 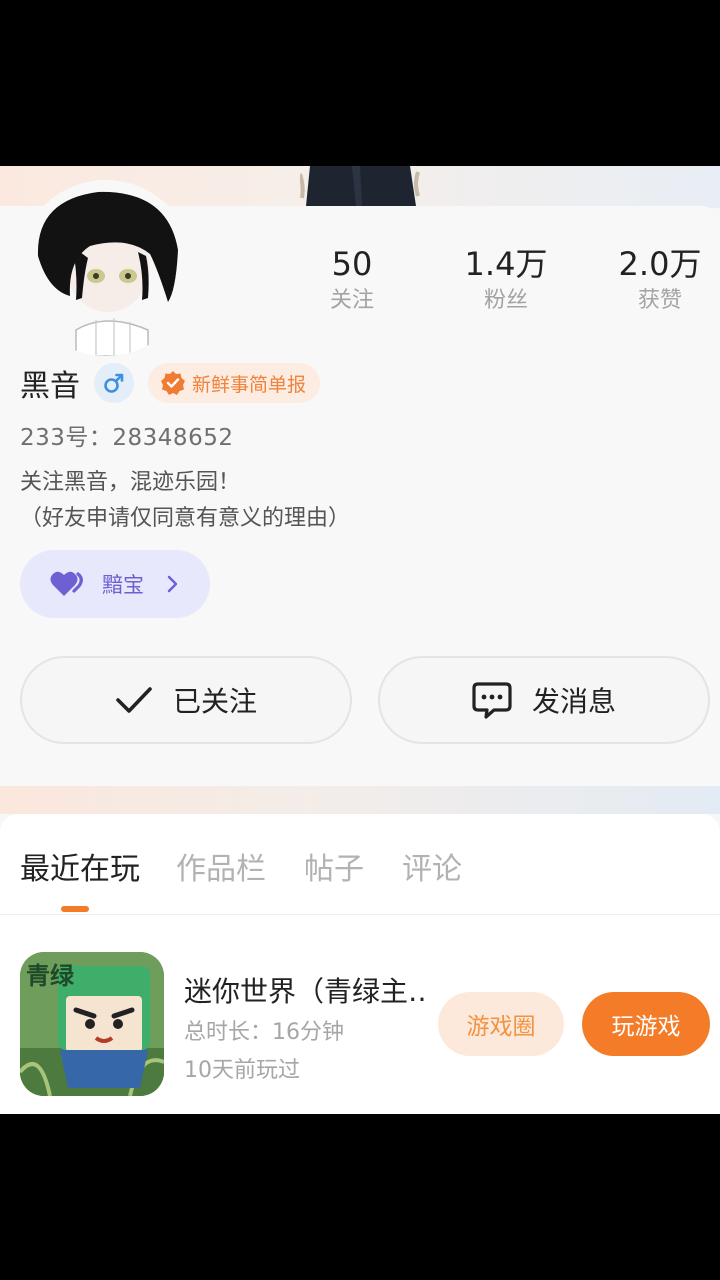 What do you see at coordinates (221, 866) in the screenshot?
I see `tab-works: 作品栏` at bounding box center [221, 866].